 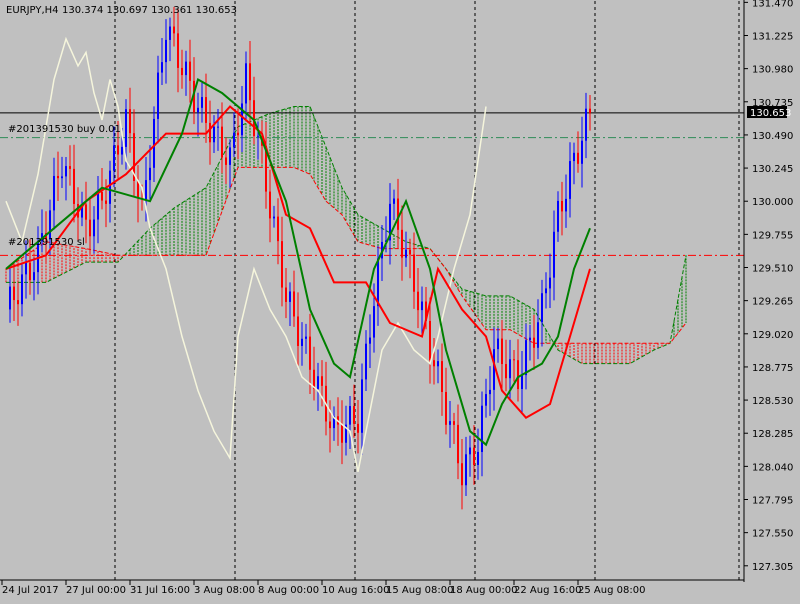 I want to click on y-tick-label: 129.510, so click(x=772, y=269).